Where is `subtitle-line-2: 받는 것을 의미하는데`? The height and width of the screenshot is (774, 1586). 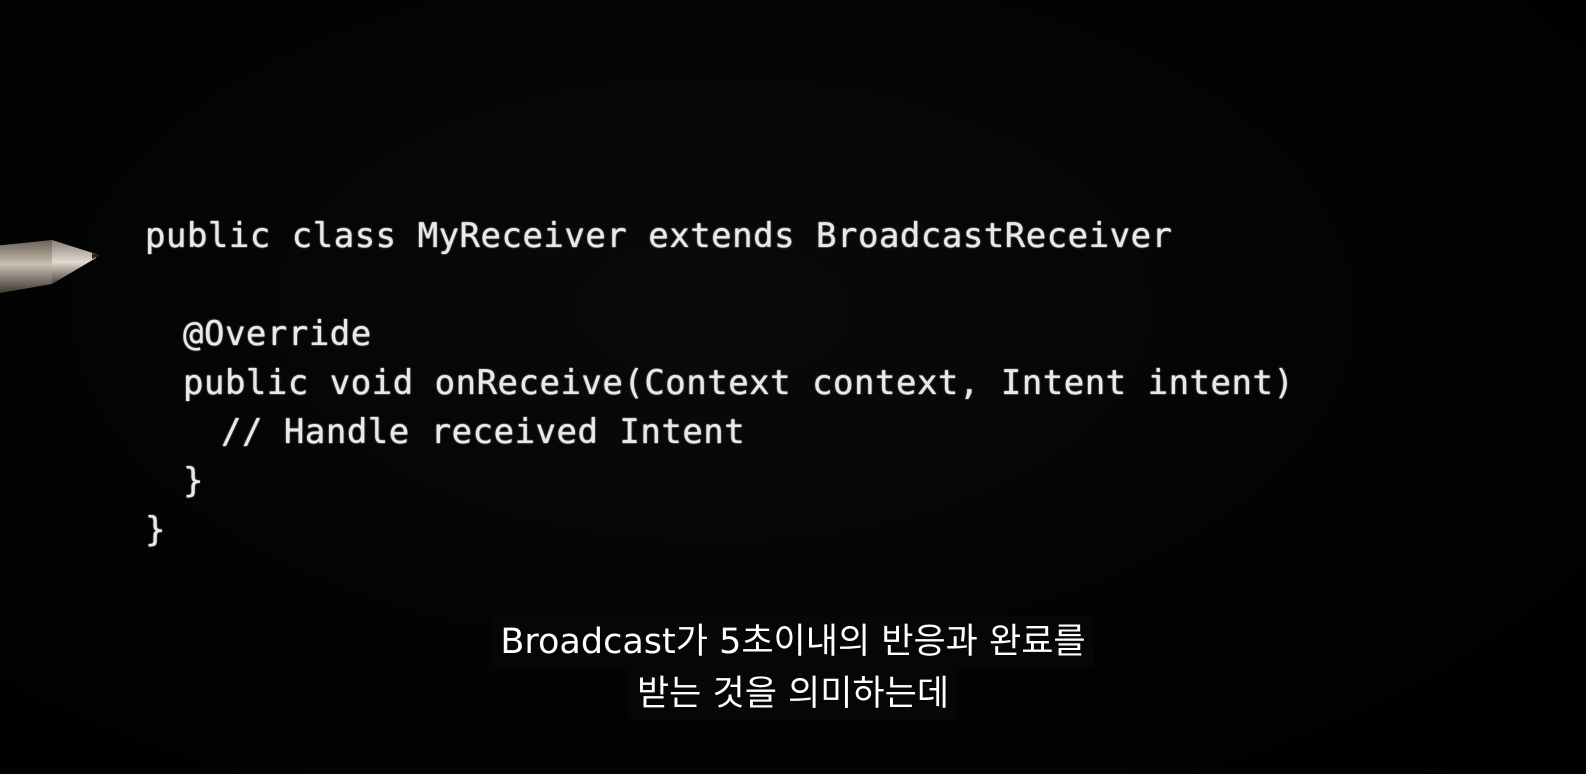
subtitle-line-2: 받는 것을 의미하는데 is located at coordinates (793, 694).